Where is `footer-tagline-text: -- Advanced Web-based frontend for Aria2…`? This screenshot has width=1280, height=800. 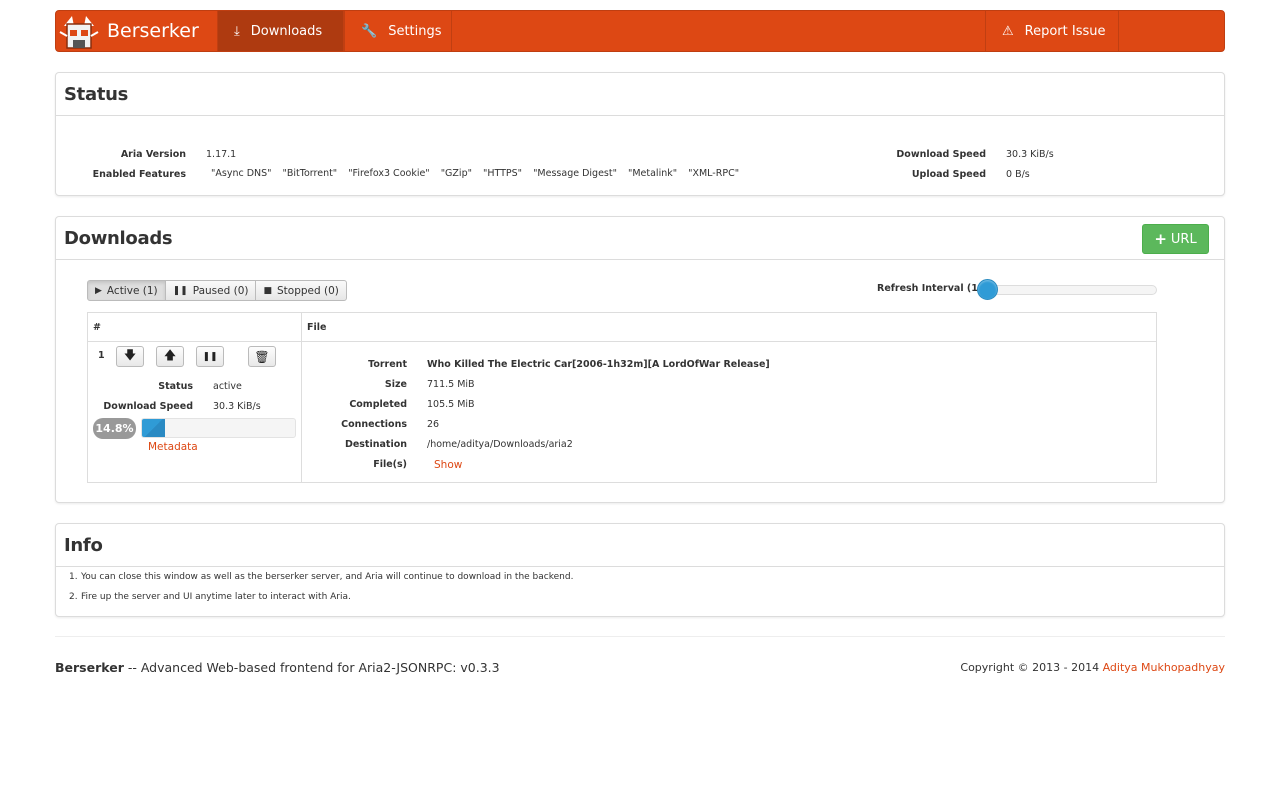
footer-tagline-text: -- Advanced Web-based frontend for Aria2… is located at coordinates (311, 667).